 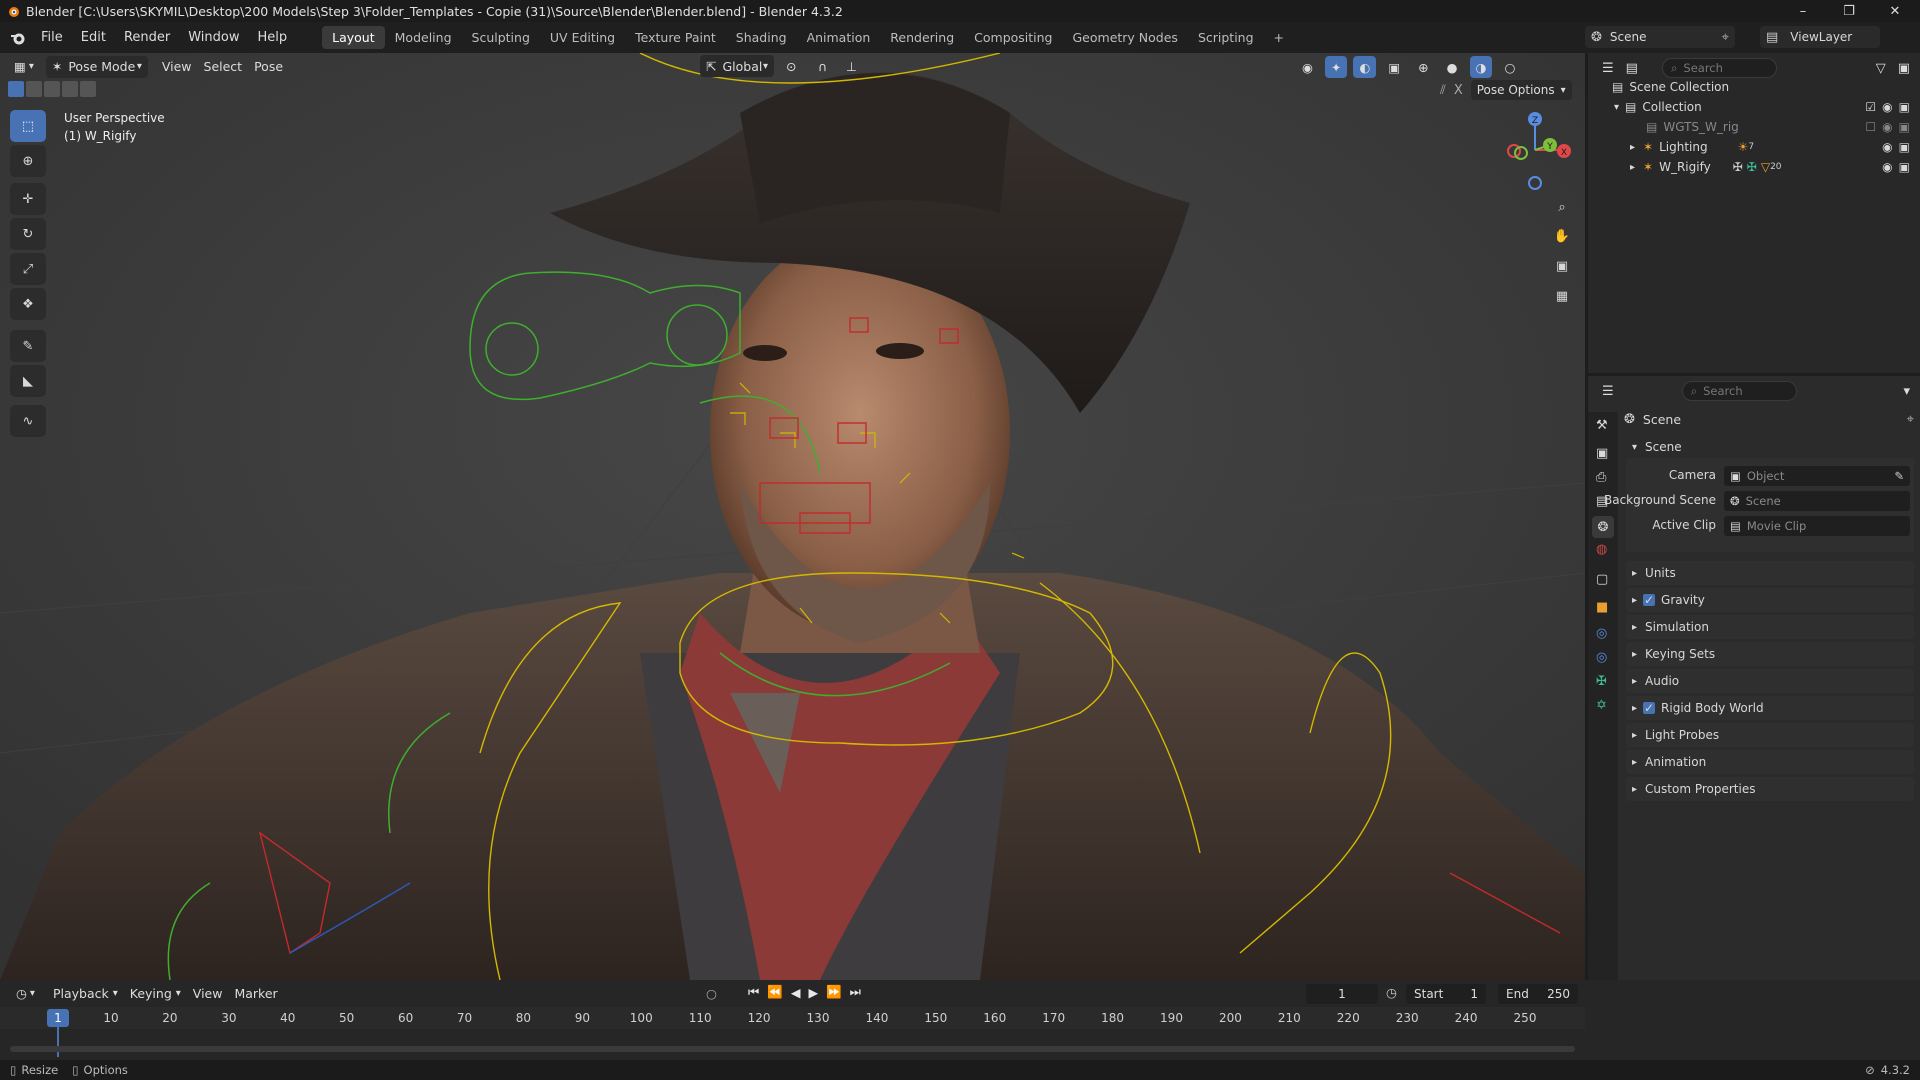 What do you see at coordinates (1342, 994) in the screenshot?
I see `current-frame-field: 1` at bounding box center [1342, 994].